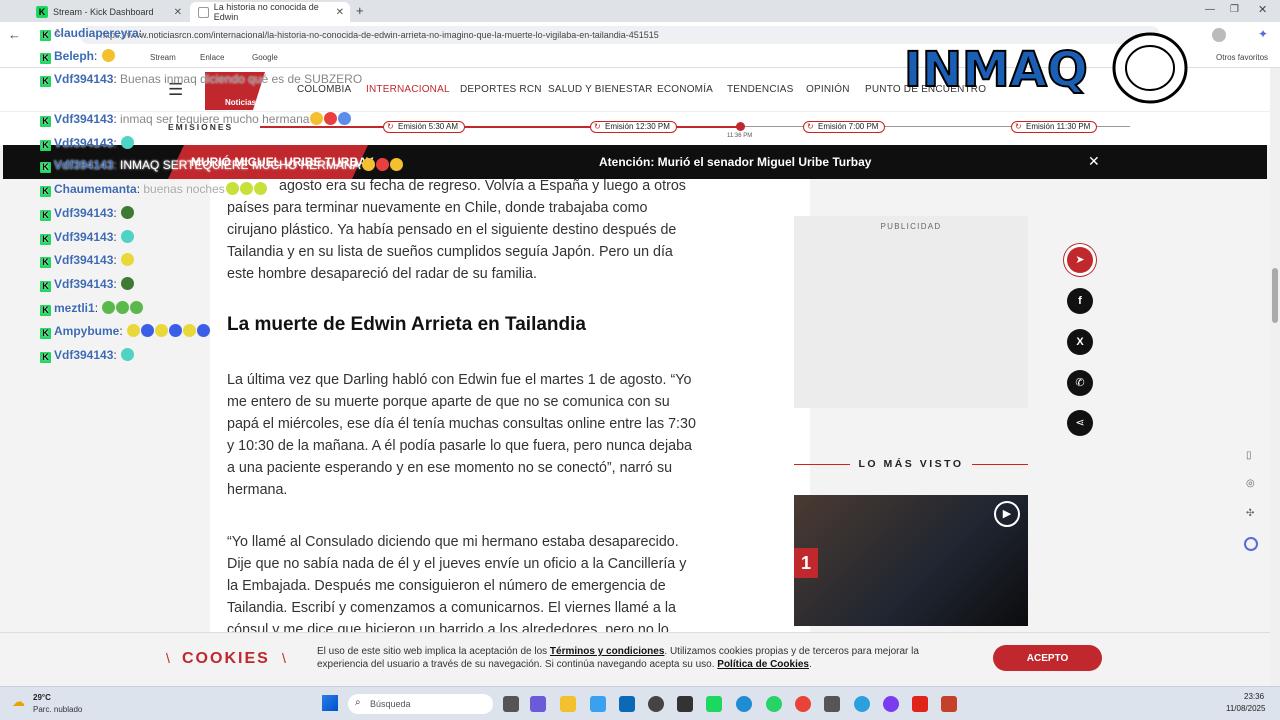 Image resolution: width=1280 pixels, height=720 pixels. I want to click on nav-internacional: INTERNACIONAL, so click(408, 89).